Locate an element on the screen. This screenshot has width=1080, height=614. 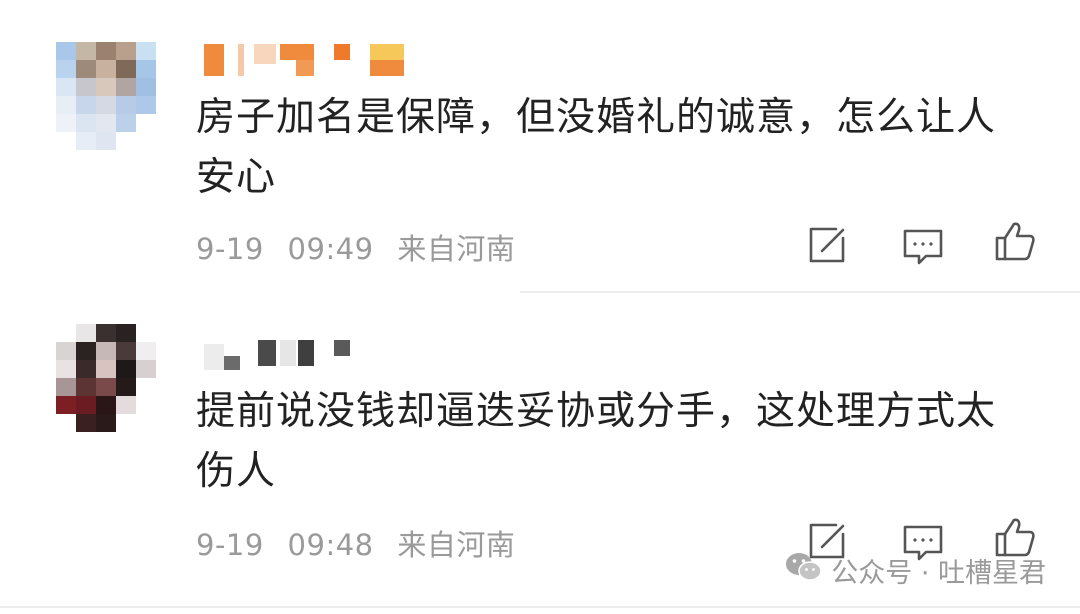
watermark-text: 公众号 · 吐槽星君 is located at coordinates (938, 573).